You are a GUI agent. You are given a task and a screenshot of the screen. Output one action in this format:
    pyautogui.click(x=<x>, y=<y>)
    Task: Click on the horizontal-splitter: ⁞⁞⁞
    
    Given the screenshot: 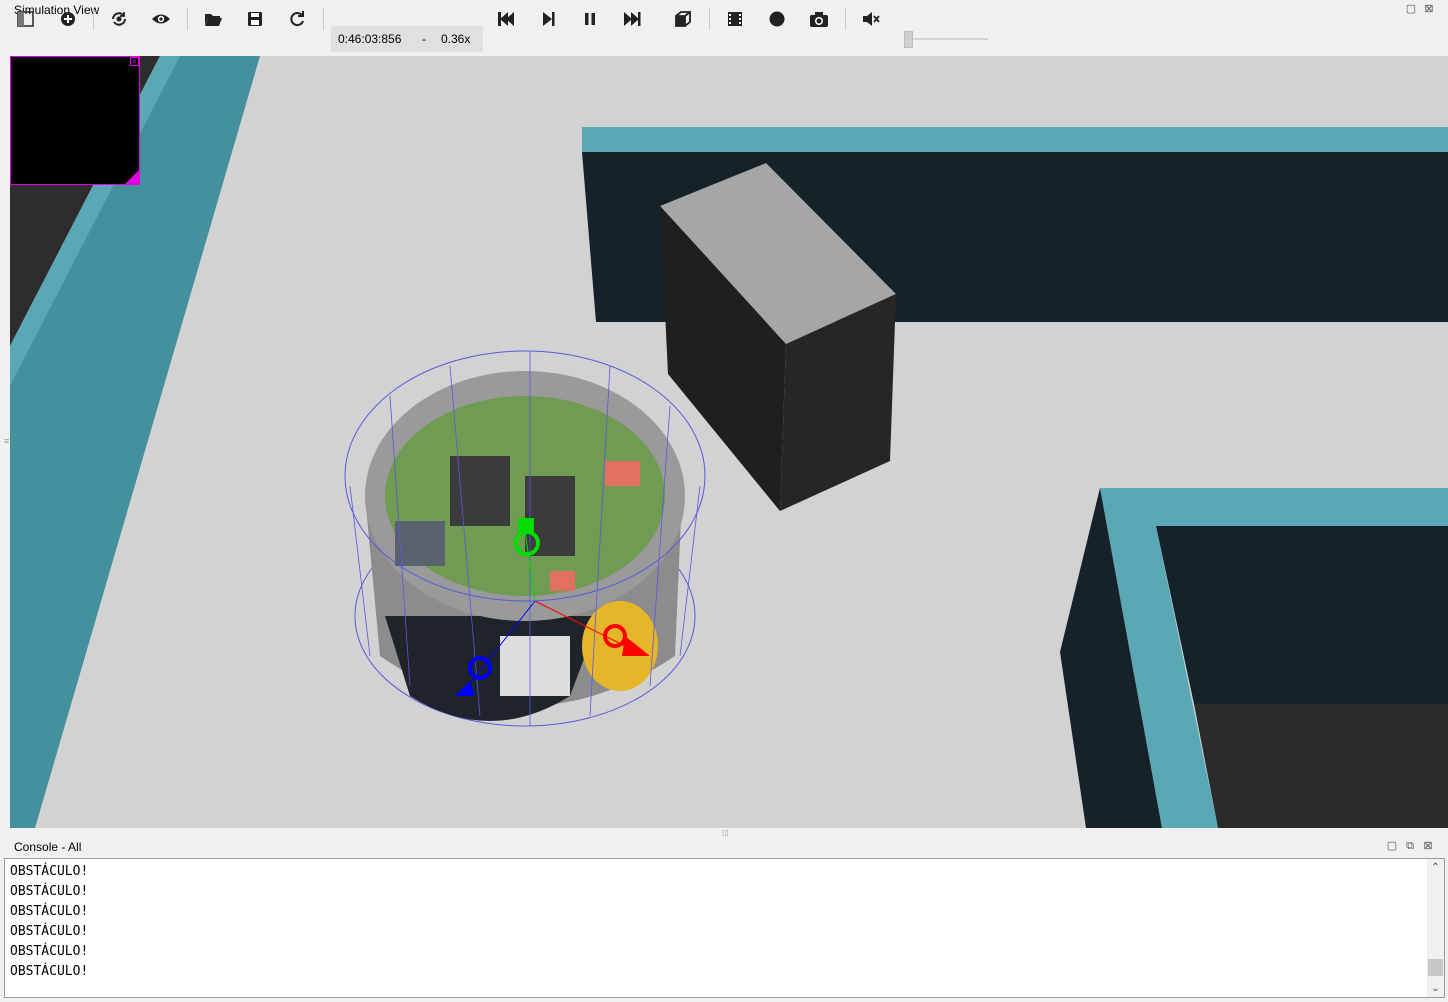 What is the action you would take?
    pyautogui.click(x=724, y=833)
    